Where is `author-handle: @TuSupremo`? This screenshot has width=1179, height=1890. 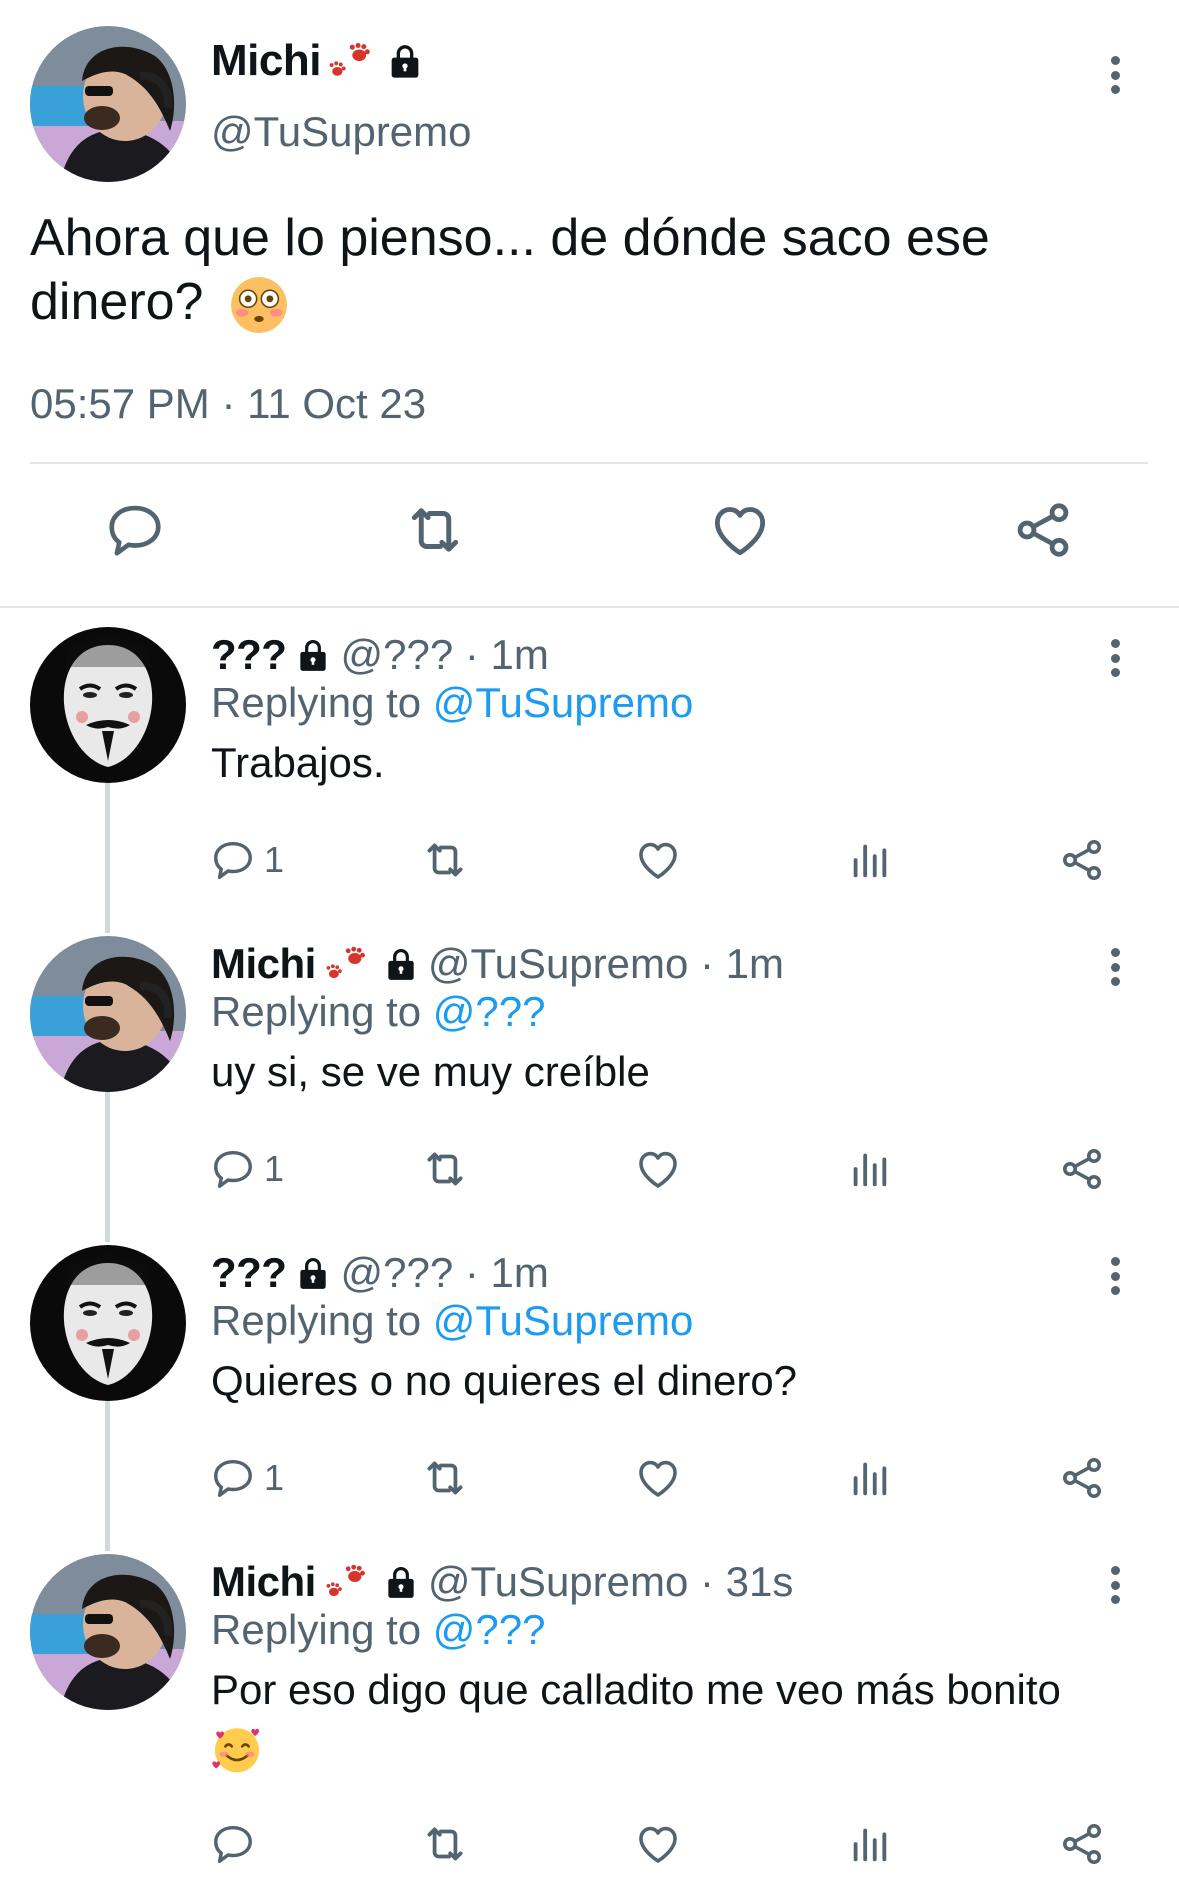
author-handle: @TuSupremo is located at coordinates (341, 132).